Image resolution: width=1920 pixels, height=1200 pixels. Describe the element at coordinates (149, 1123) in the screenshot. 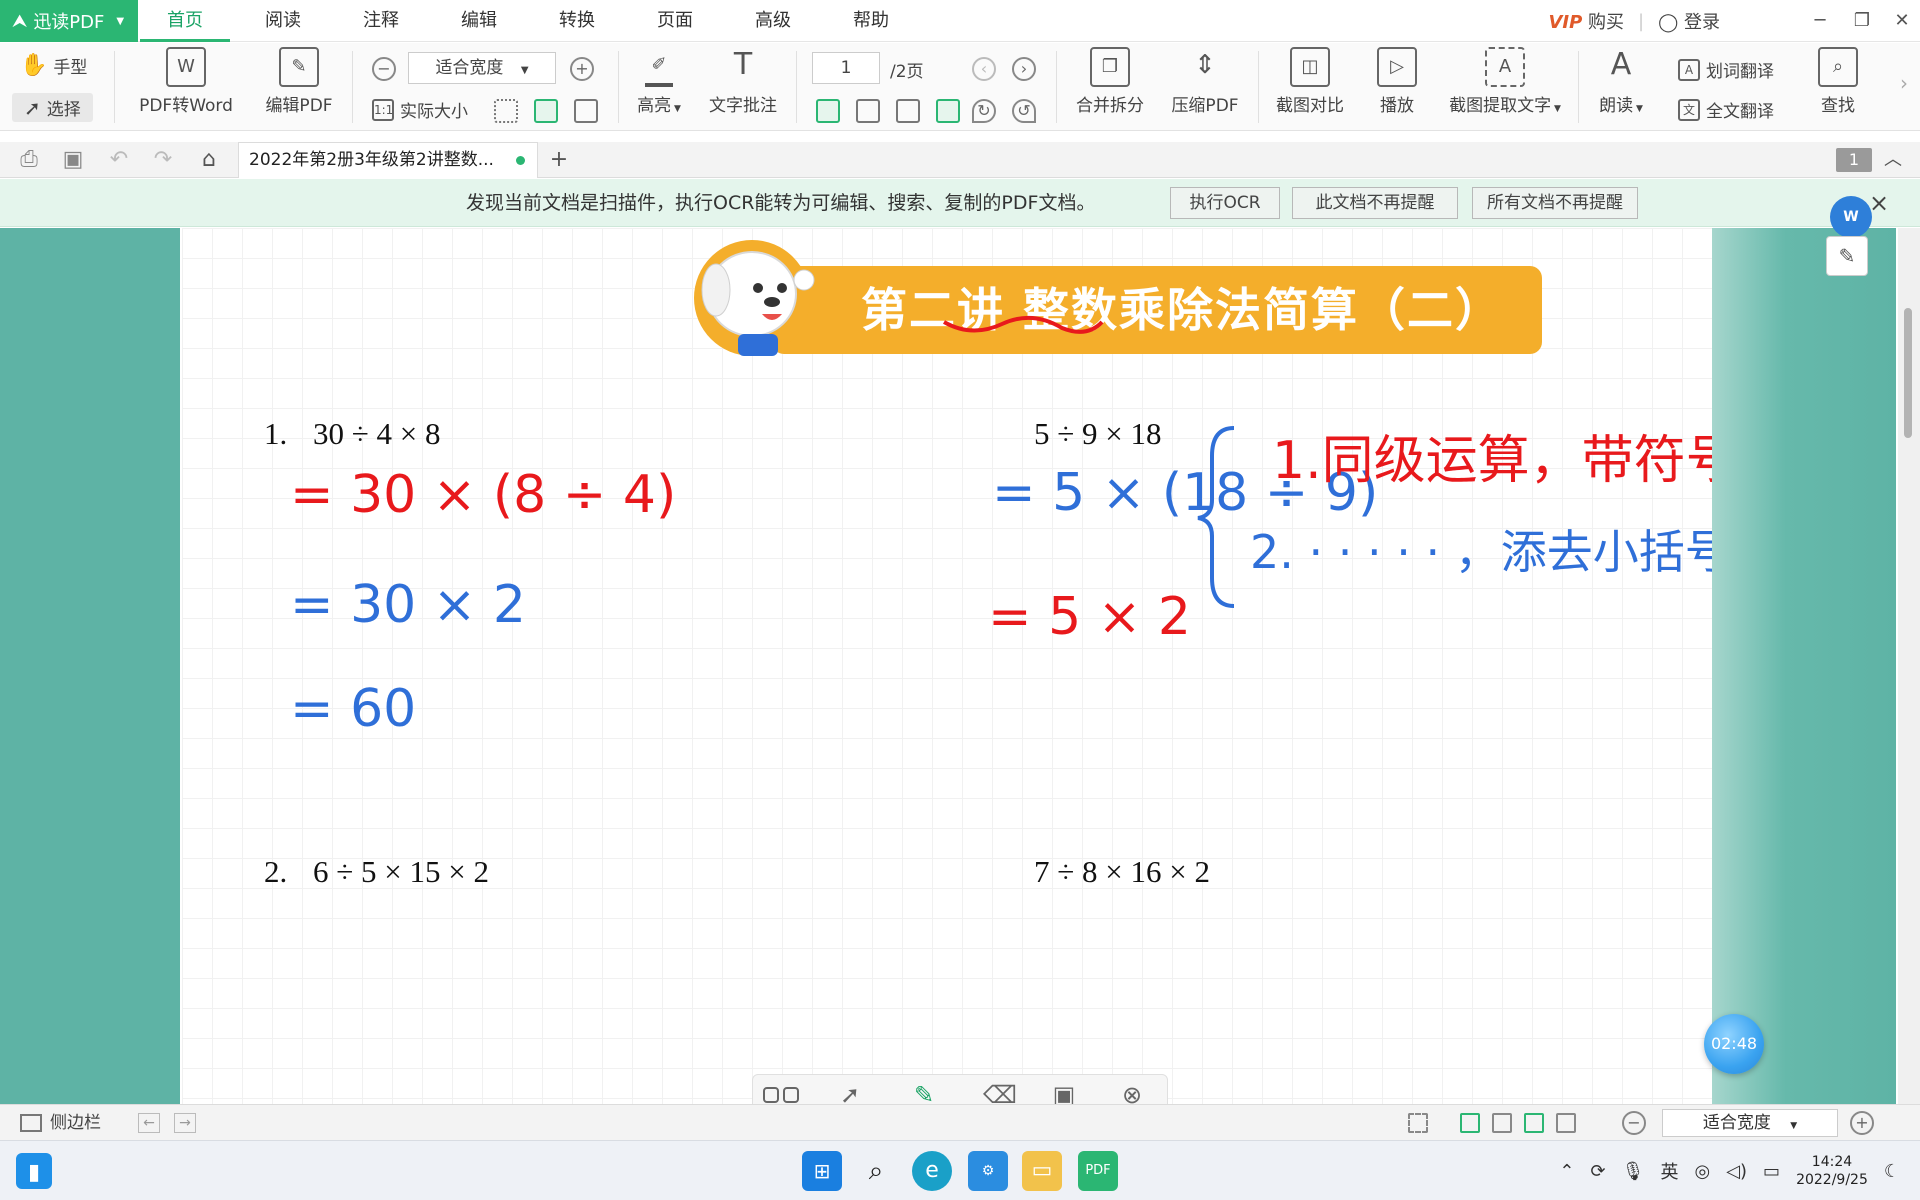

I see `nav-back-icon: ←` at that location.